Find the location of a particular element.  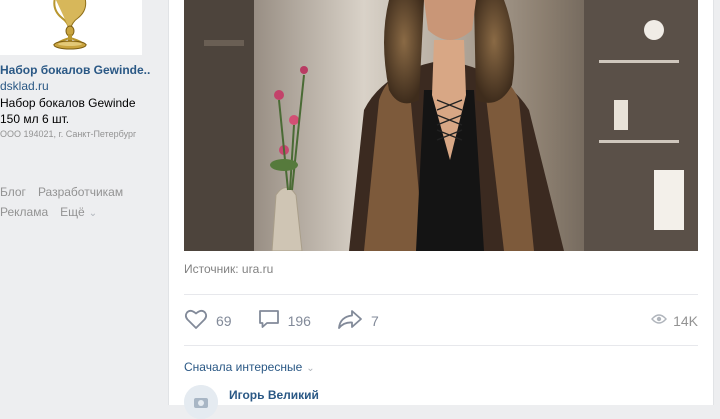

share-button: 7 is located at coordinates (358, 321).